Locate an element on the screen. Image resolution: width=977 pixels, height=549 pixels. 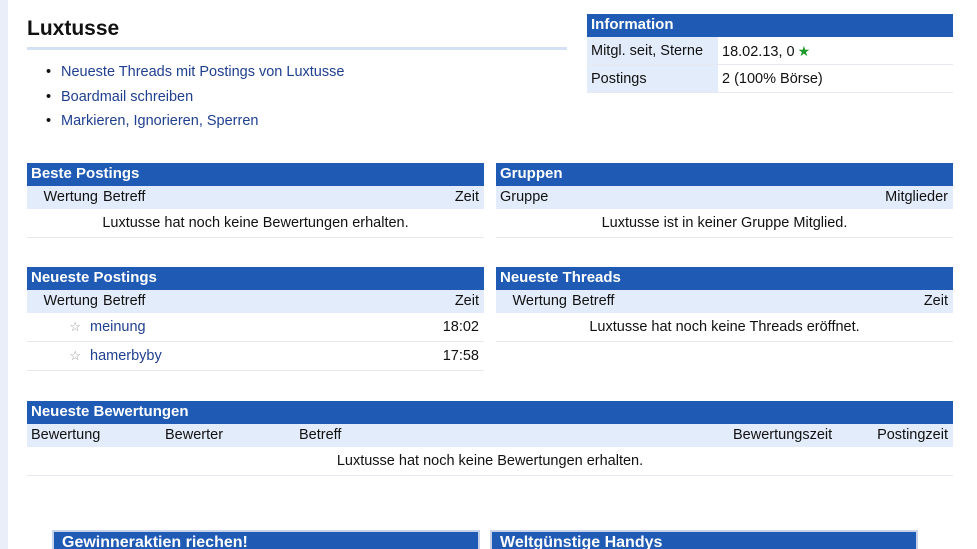
col-postingzeit: Postingzeit is located at coordinates (908, 435).